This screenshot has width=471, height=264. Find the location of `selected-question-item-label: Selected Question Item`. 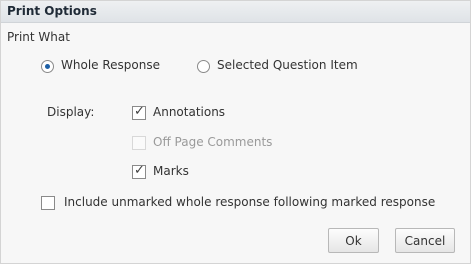

selected-question-item-label: Selected Question Item is located at coordinates (287, 65).